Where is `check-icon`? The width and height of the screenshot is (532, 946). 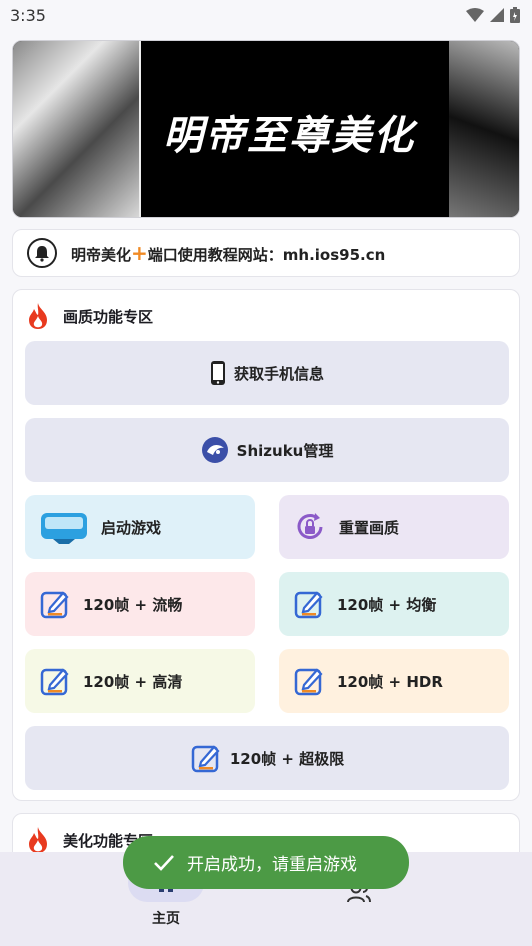
check-icon is located at coordinates (164, 862).